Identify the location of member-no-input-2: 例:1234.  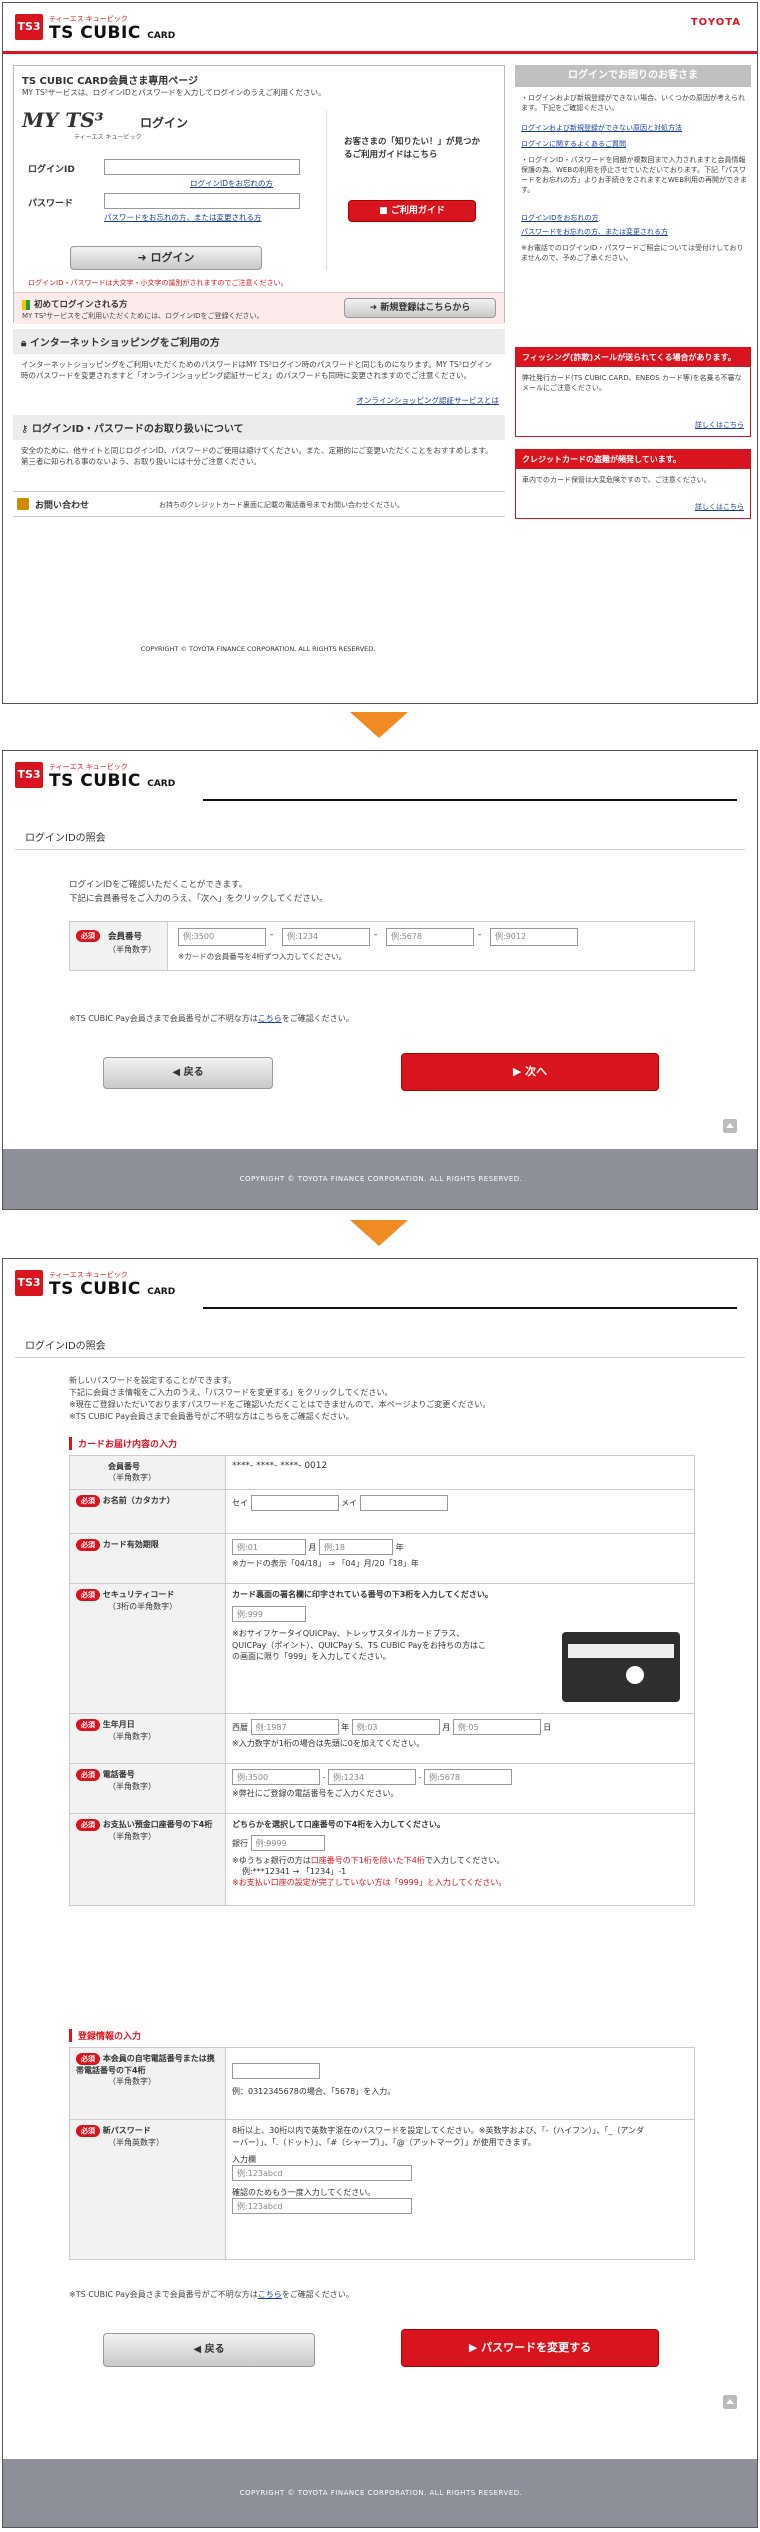
(326, 937).